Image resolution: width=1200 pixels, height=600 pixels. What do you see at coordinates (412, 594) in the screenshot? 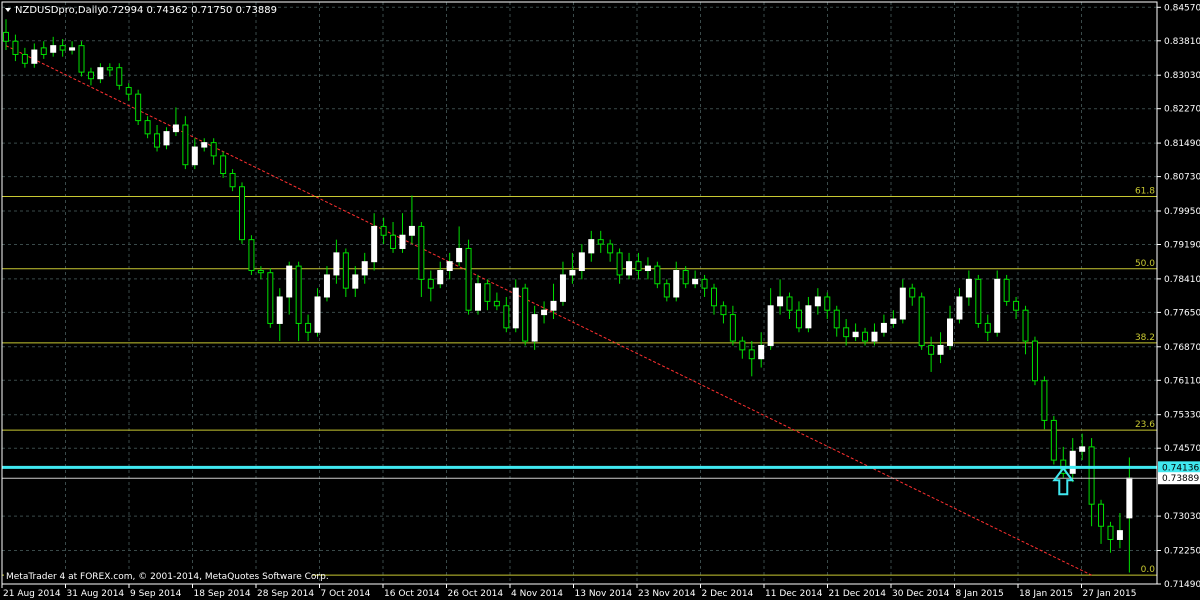
I see `date-tick-label: 16 Oct 2014` at bounding box center [412, 594].